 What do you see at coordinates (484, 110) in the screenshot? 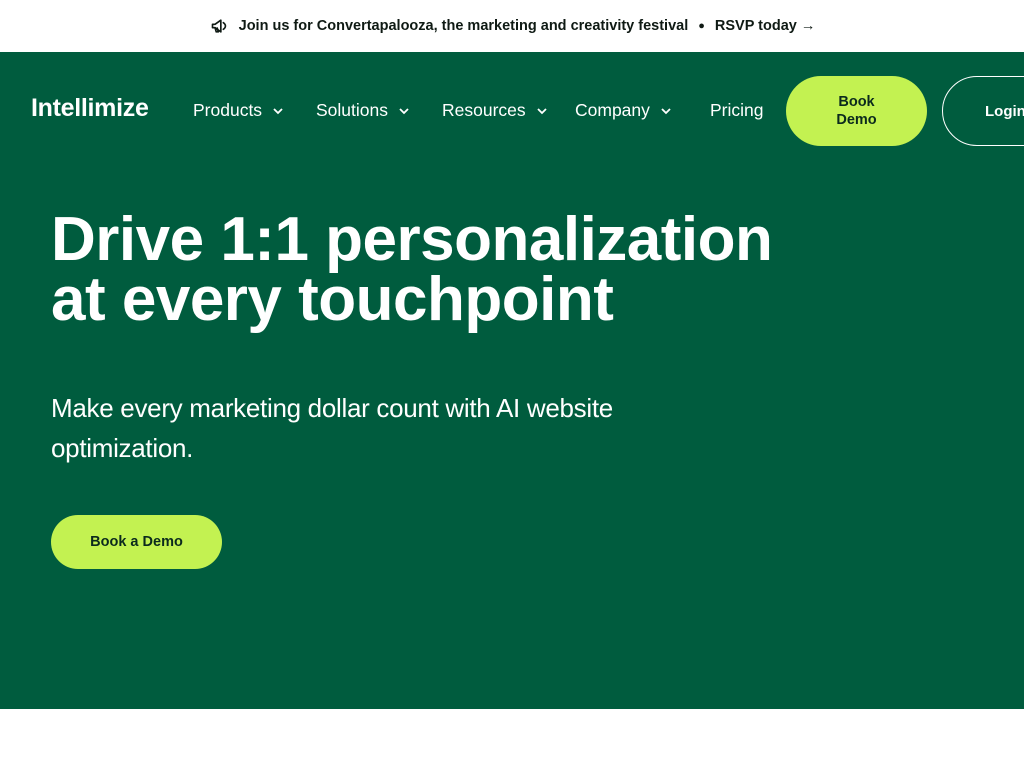
I see `nav-resources-label: Resources` at bounding box center [484, 110].